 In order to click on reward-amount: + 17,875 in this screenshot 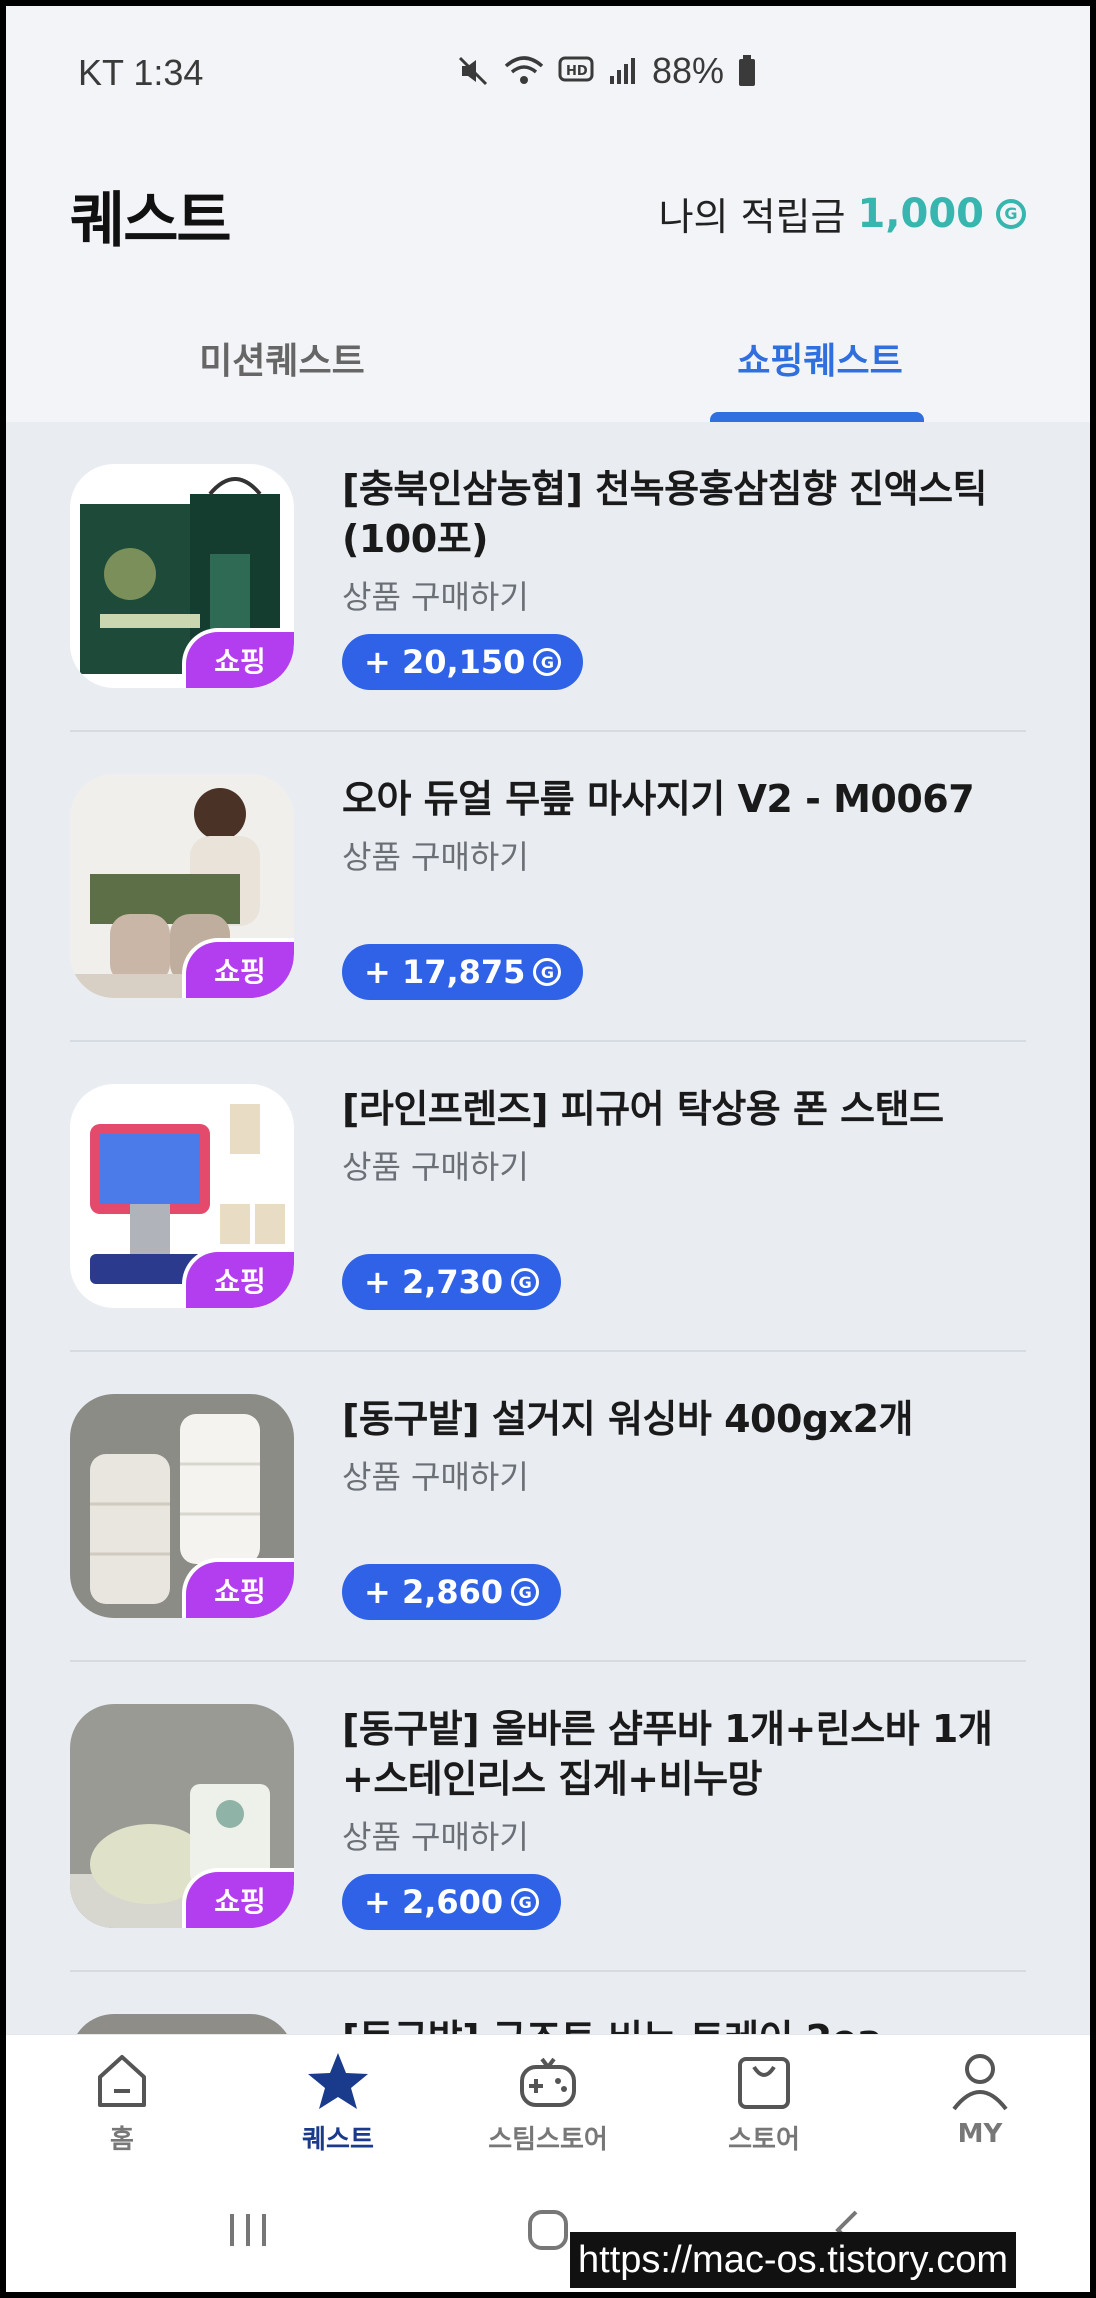, I will do `click(445, 972)`.